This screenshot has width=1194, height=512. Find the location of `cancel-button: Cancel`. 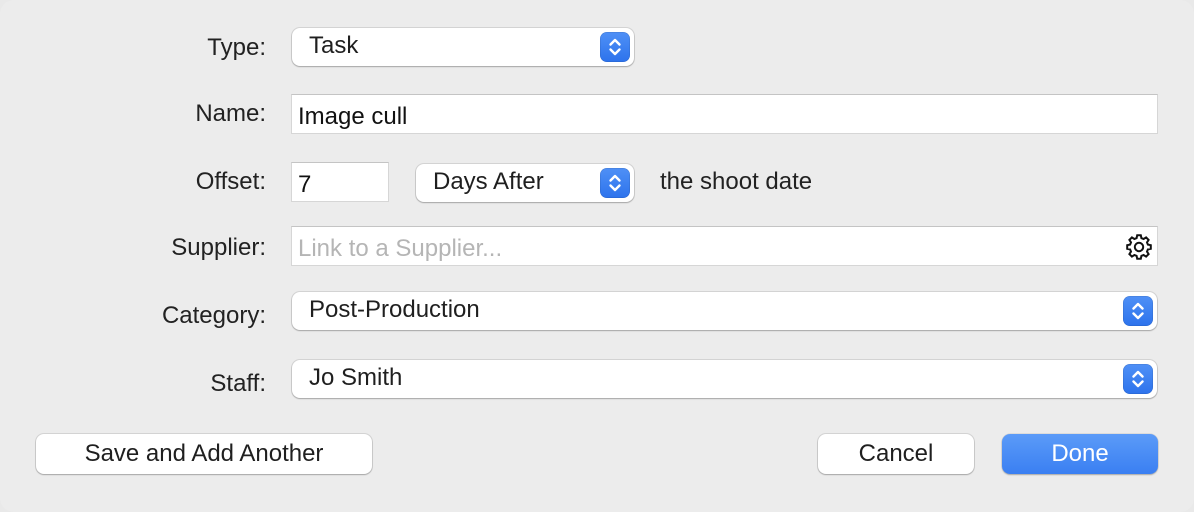

cancel-button: Cancel is located at coordinates (896, 454).